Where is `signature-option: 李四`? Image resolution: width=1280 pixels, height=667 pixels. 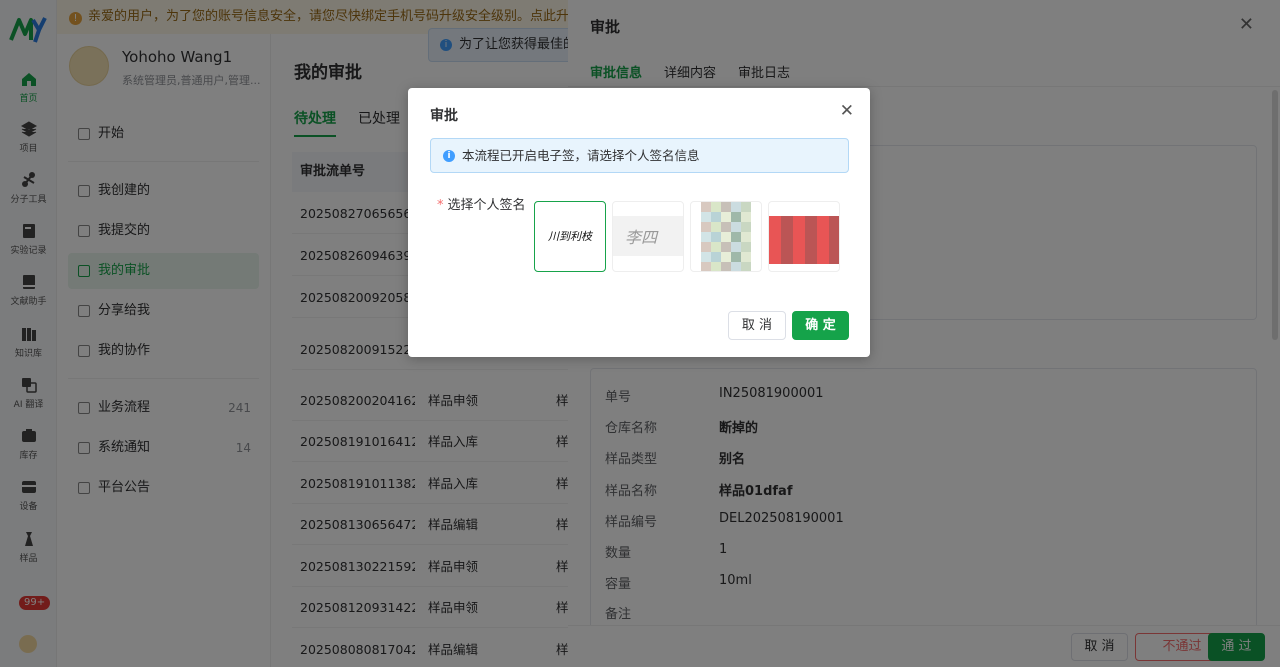 signature-option: 李四 is located at coordinates (648, 236).